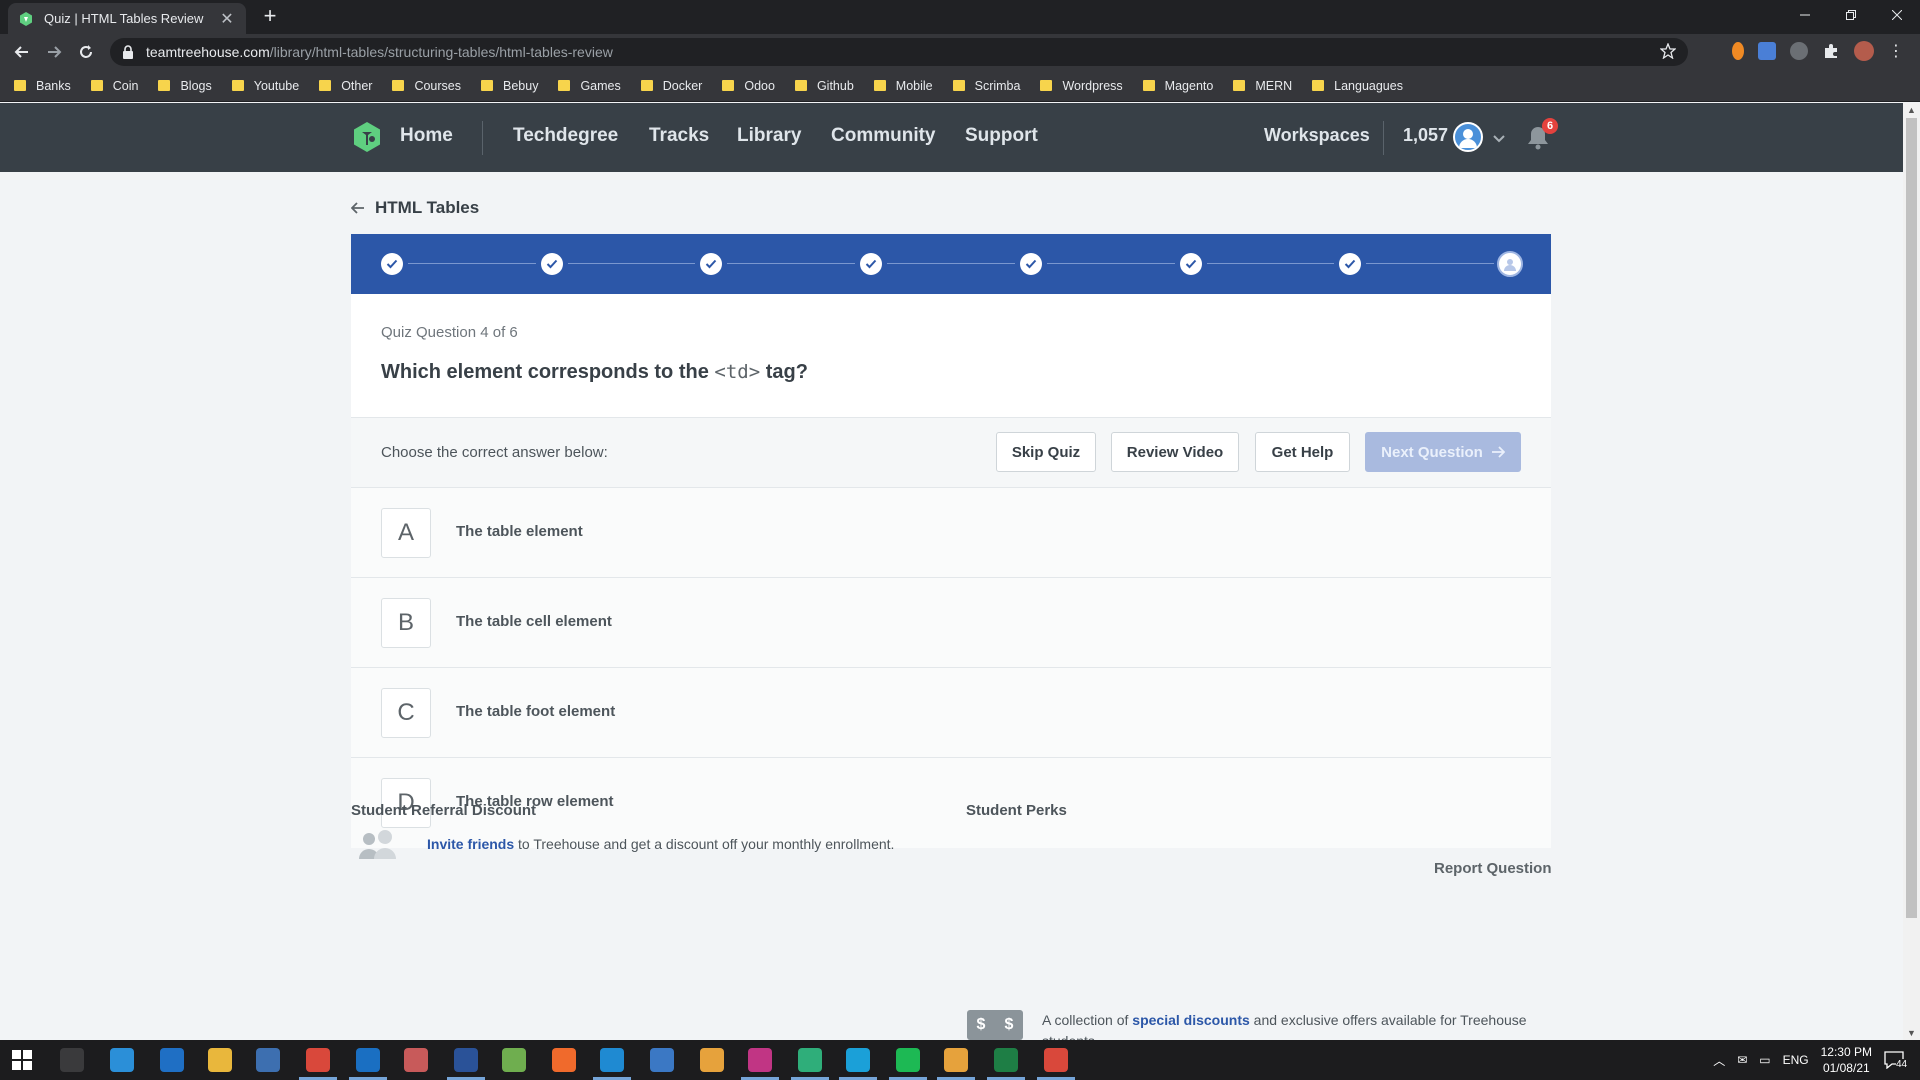 The width and height of the screenshot is (1920, 1080). What do you see at coordinates (1799, 51) in the screenshot?
I see `settings-extension-icon` at bounding box center [1799, 51].